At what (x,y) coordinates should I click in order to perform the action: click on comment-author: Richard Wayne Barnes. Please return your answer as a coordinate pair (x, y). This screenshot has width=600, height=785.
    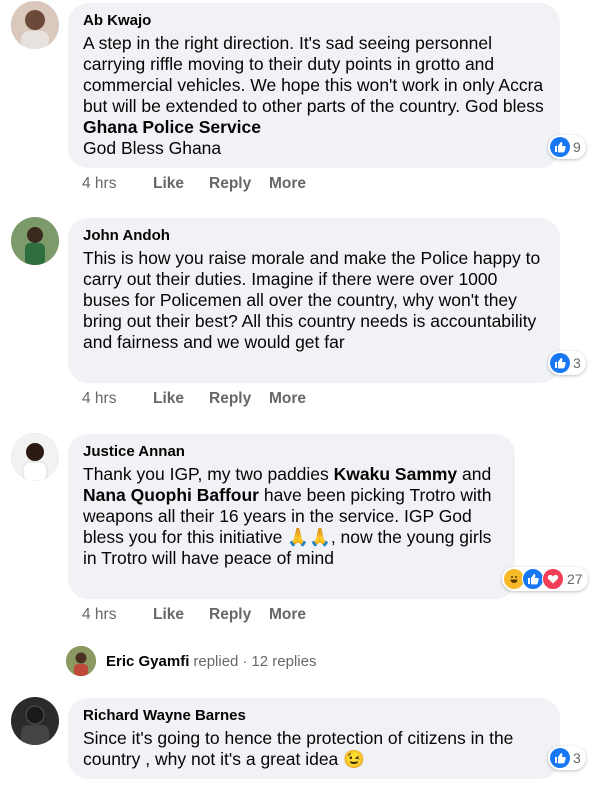
    Looking at the image, I should click on (314, 715).